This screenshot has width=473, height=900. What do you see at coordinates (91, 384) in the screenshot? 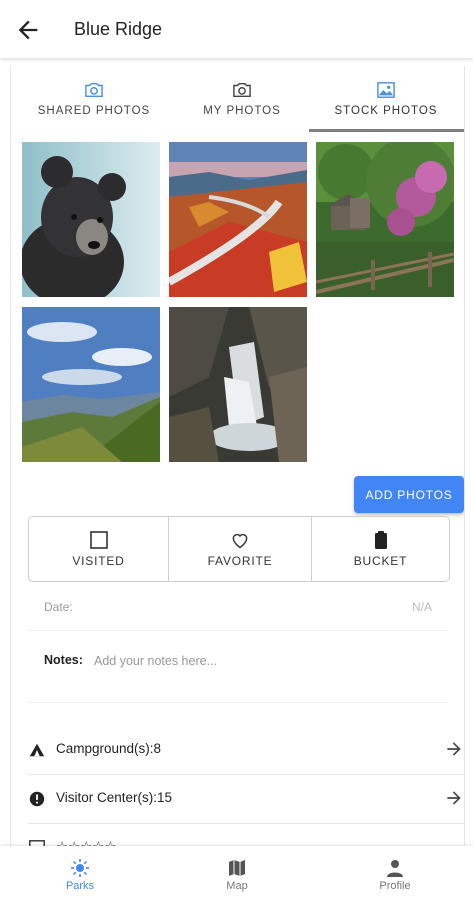
I see `photo-mountain-vista` at bounding box center [91, 384].